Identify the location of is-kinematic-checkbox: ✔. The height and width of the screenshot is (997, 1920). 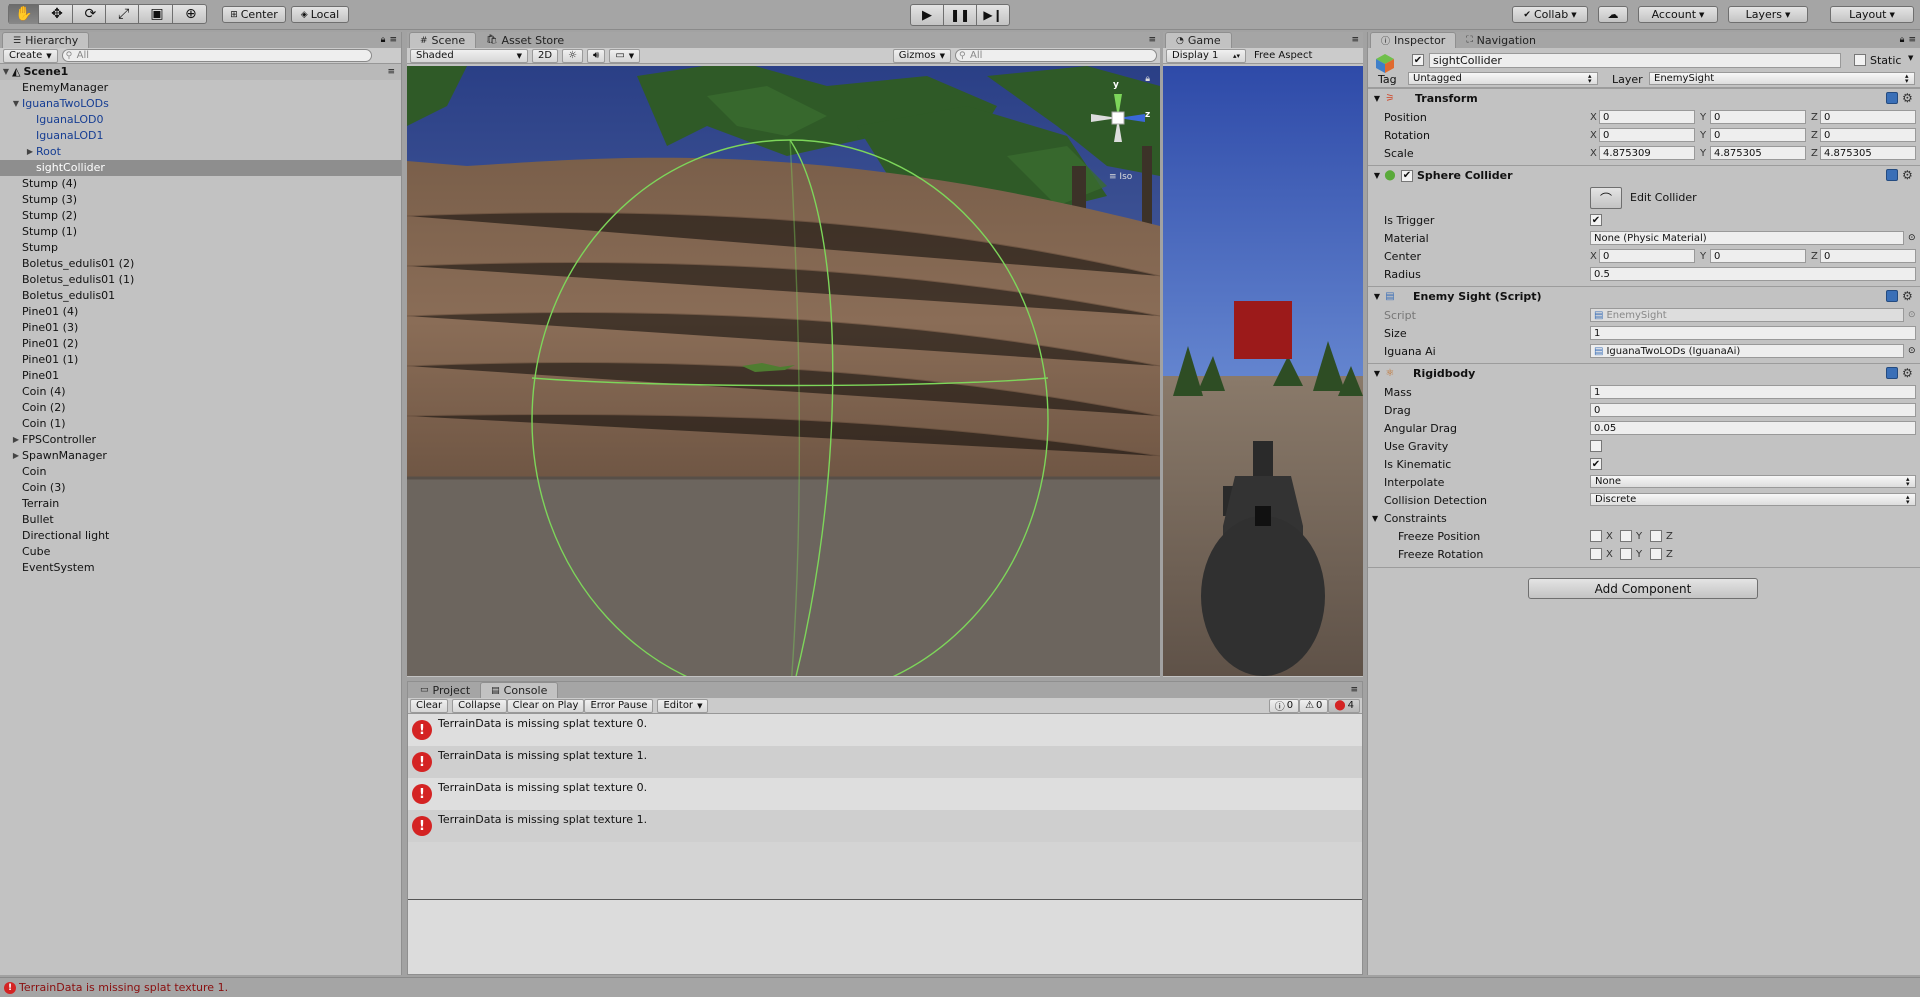
(1596, 464).